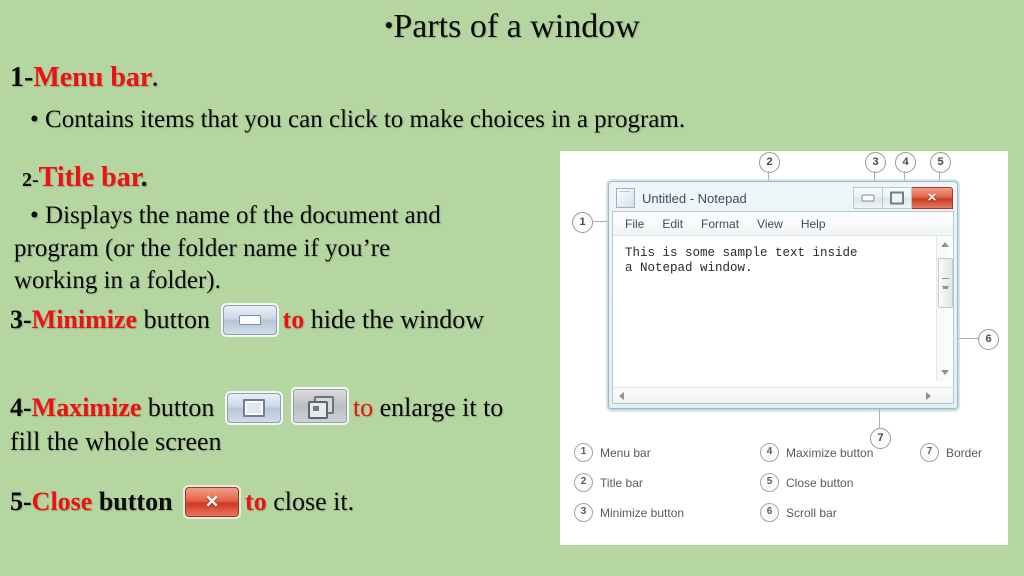  What do you see at coordinates (582, 222) in the screenshot?
I see `callout-1: 1` at bounding box center [582, 222].